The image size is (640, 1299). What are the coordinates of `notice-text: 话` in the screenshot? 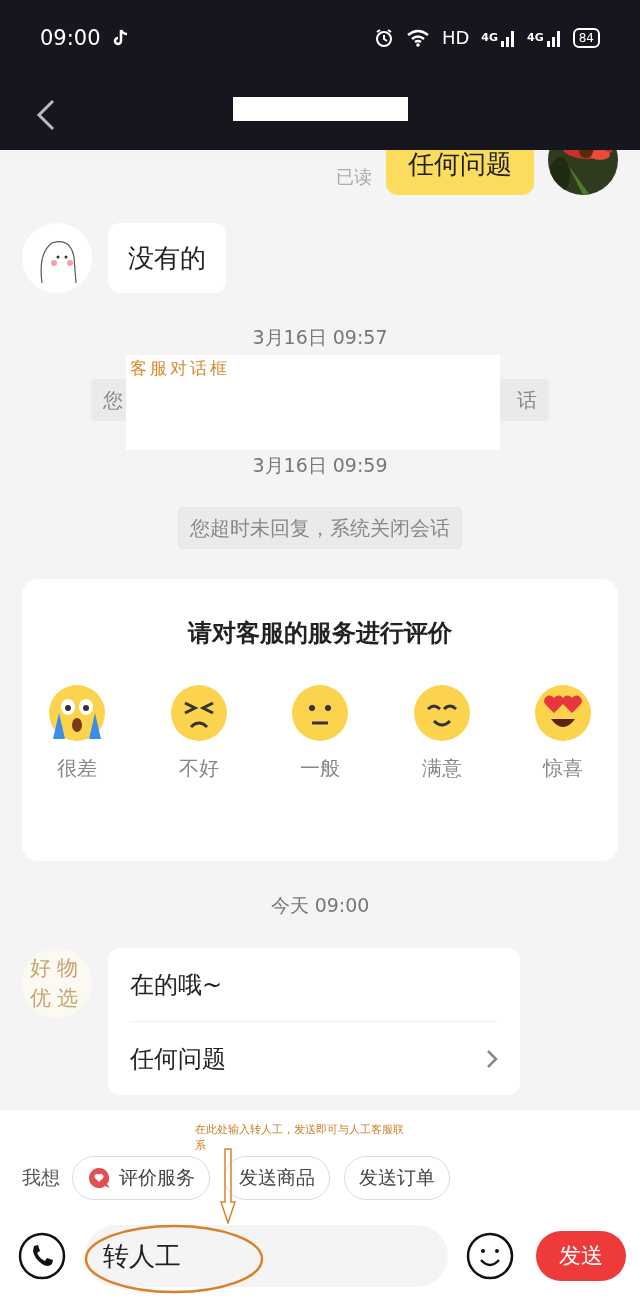 It's located at (527, 400).